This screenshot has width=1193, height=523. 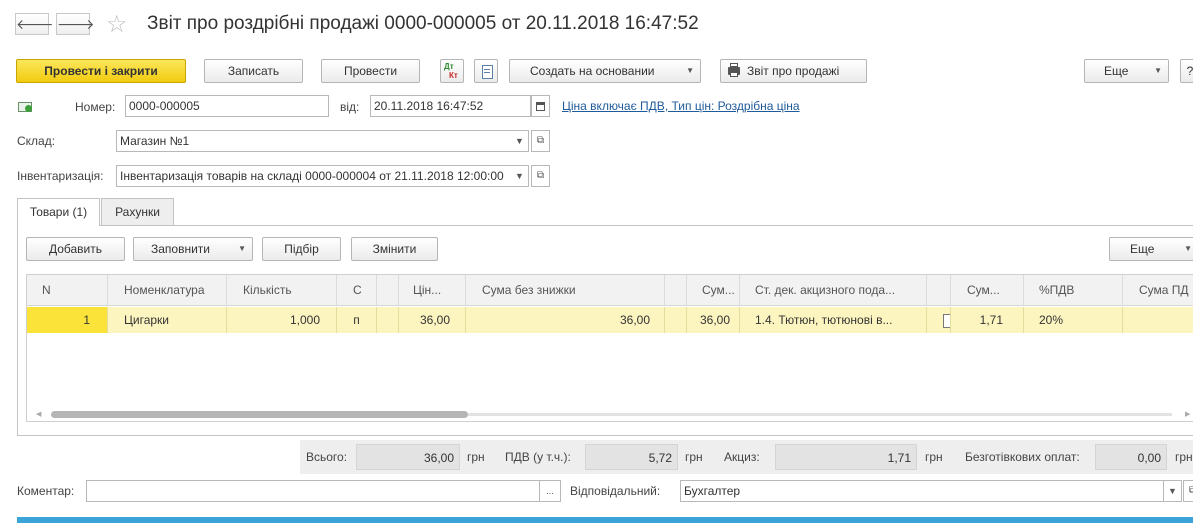 I want to click on more-button: Еще ▼, so click(x=1126, y=71).